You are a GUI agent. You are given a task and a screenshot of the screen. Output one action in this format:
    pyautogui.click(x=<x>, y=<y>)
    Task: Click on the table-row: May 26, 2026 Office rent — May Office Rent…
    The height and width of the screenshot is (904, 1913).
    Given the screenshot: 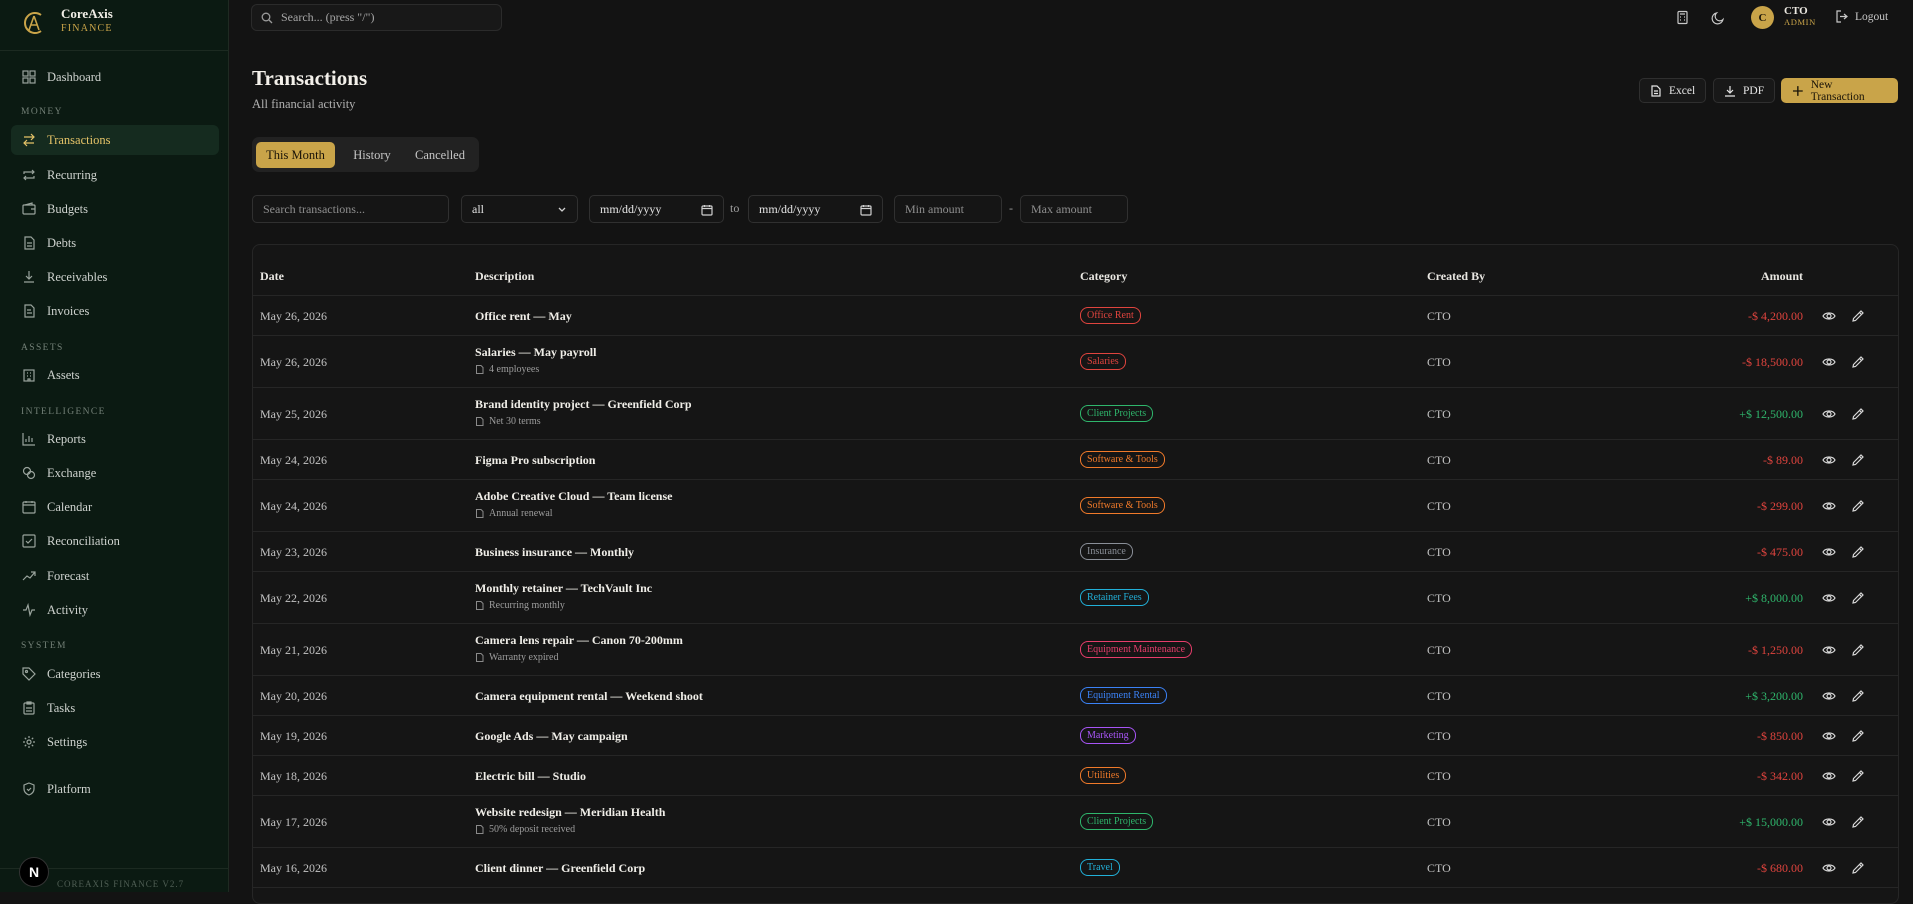 What is the action you would take?
    pyautogui.click(x=1075, y=316)
    